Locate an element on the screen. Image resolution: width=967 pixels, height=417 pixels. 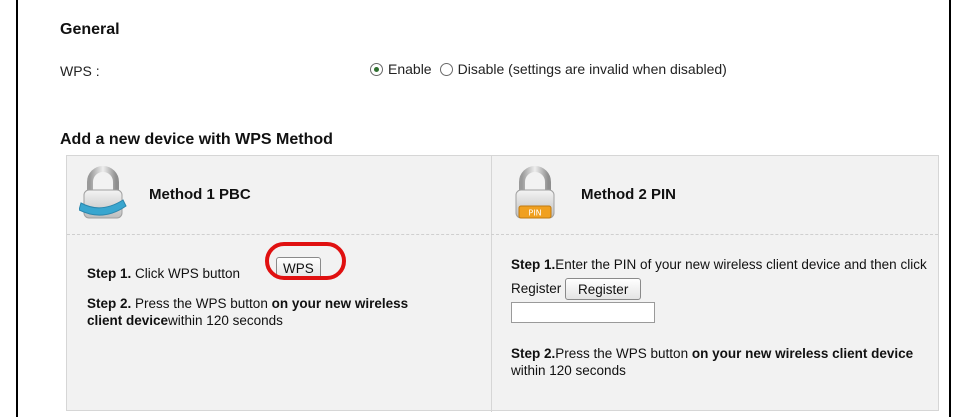
wps-label: WPS : is located at coordinates (80, 71).